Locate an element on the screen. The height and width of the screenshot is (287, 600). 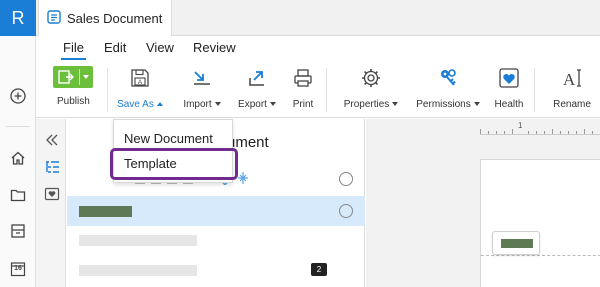
heading-marker-chip is located at coordinates (516, 243).